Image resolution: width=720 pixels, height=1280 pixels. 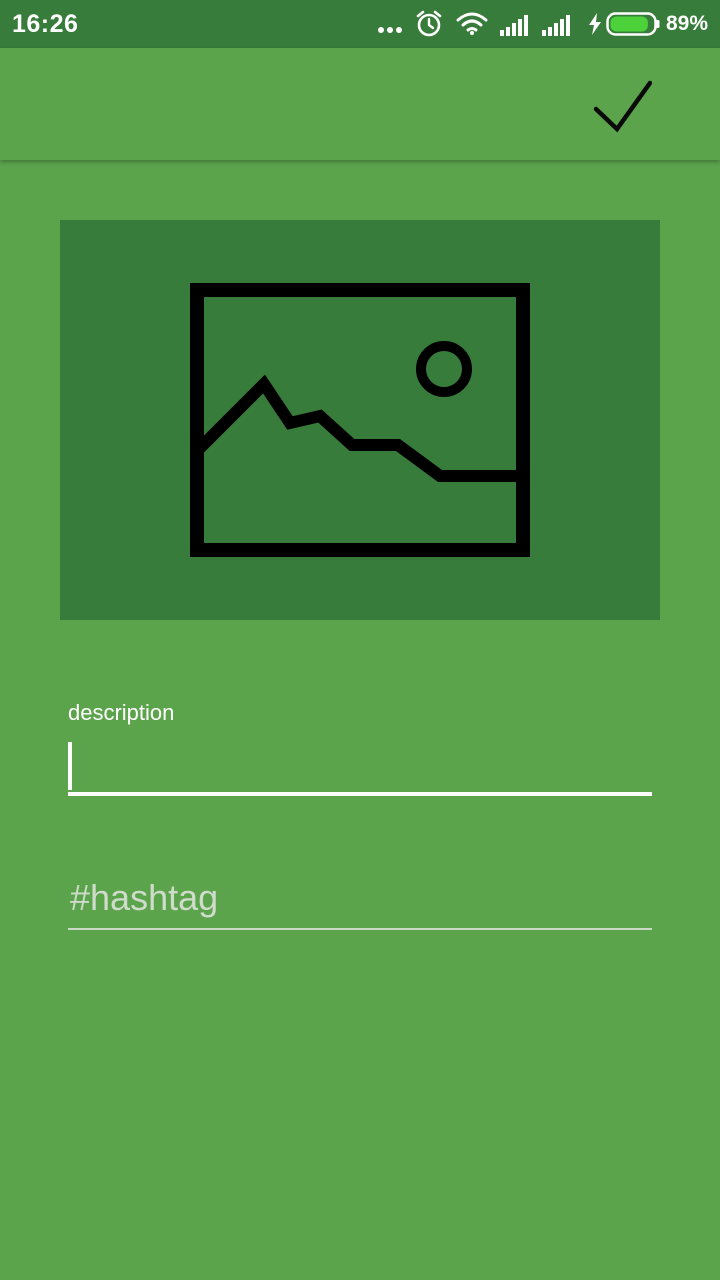 I want to click on confirm-button, so click(x=622, y=106).